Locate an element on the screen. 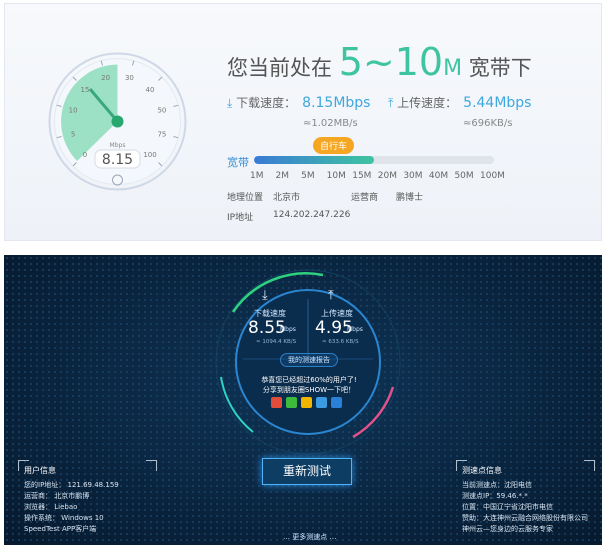  upload-icon: ⤒ is located at coordinates (391, 103).